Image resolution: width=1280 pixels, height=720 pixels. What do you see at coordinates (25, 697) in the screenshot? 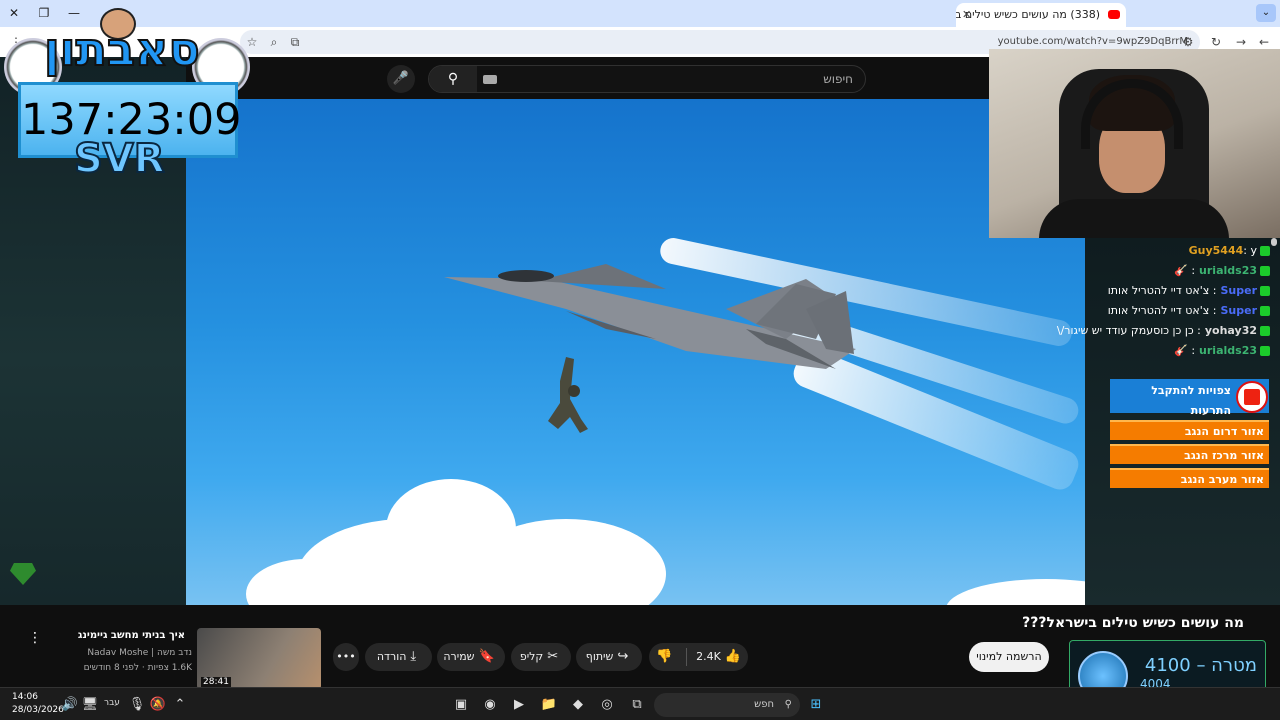
I see `clock-time: 14:06` at bounding box center [25, 697].